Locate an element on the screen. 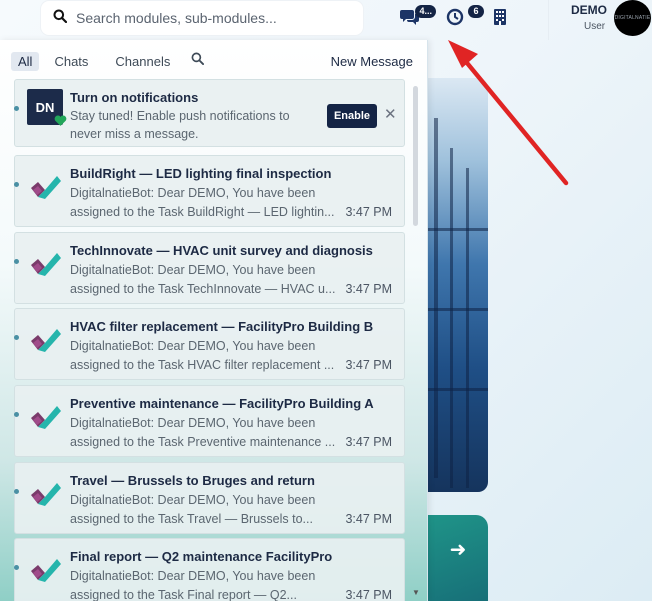 The image size is (652, 601). new-message-link: New Message is located at coordinates (372, 61).